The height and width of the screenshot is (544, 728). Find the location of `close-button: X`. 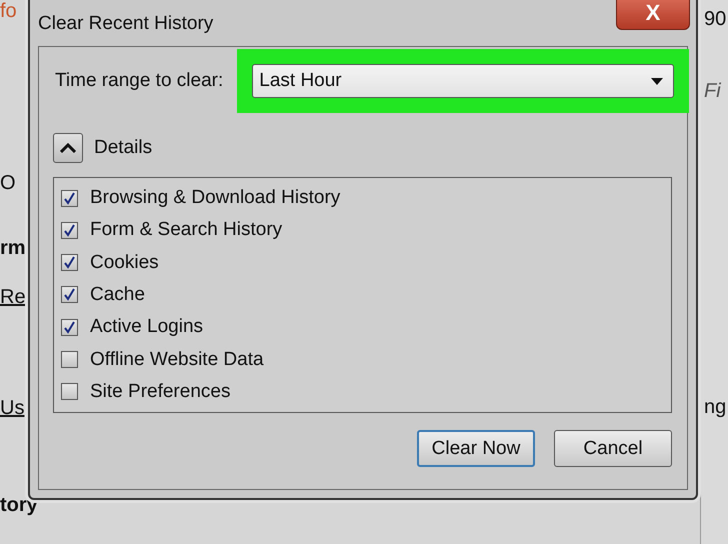

close-button: X is located at coordinates (653, 15).